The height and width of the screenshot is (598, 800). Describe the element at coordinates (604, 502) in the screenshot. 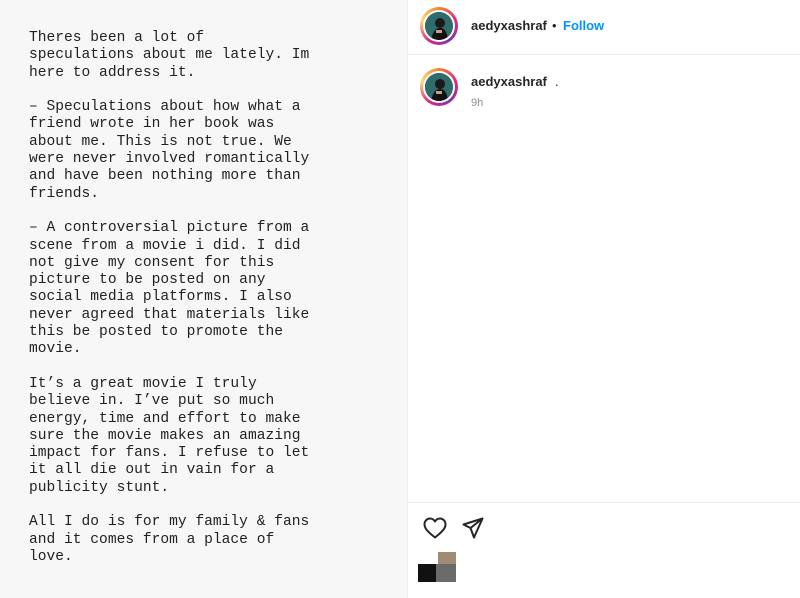

I see `actions-divider` at that location.